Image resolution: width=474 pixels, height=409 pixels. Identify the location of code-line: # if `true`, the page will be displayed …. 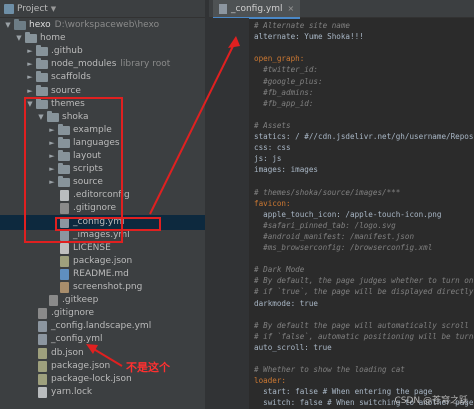
(364, 292).